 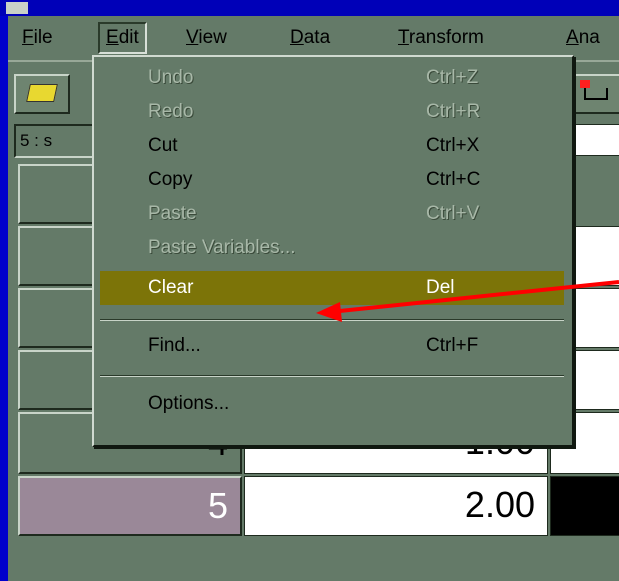 What do you see at coordinates (332, 78) in the screenshot?
I see `menu-item-undo: Undo Ctrl+Z` at bounding box center [332, 78].